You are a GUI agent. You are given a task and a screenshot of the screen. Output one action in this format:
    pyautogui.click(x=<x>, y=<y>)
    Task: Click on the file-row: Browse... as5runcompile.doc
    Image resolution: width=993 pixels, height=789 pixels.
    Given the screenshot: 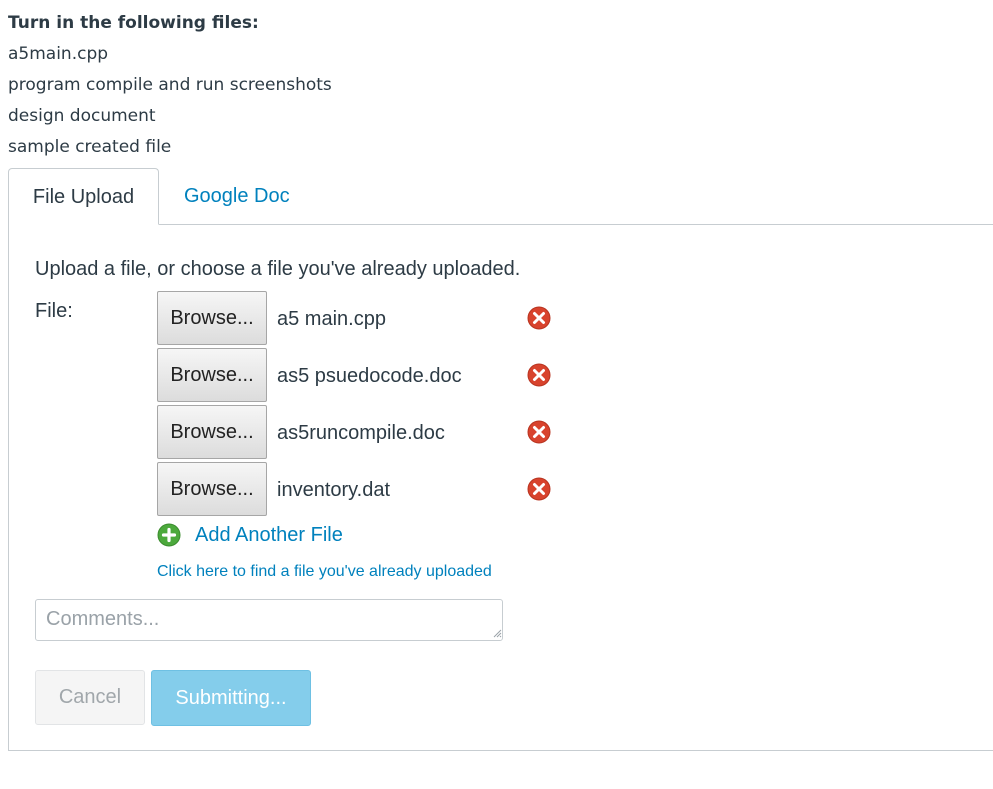 What is the action you would take?
    pyautogui.click(x=367, y=433)
    